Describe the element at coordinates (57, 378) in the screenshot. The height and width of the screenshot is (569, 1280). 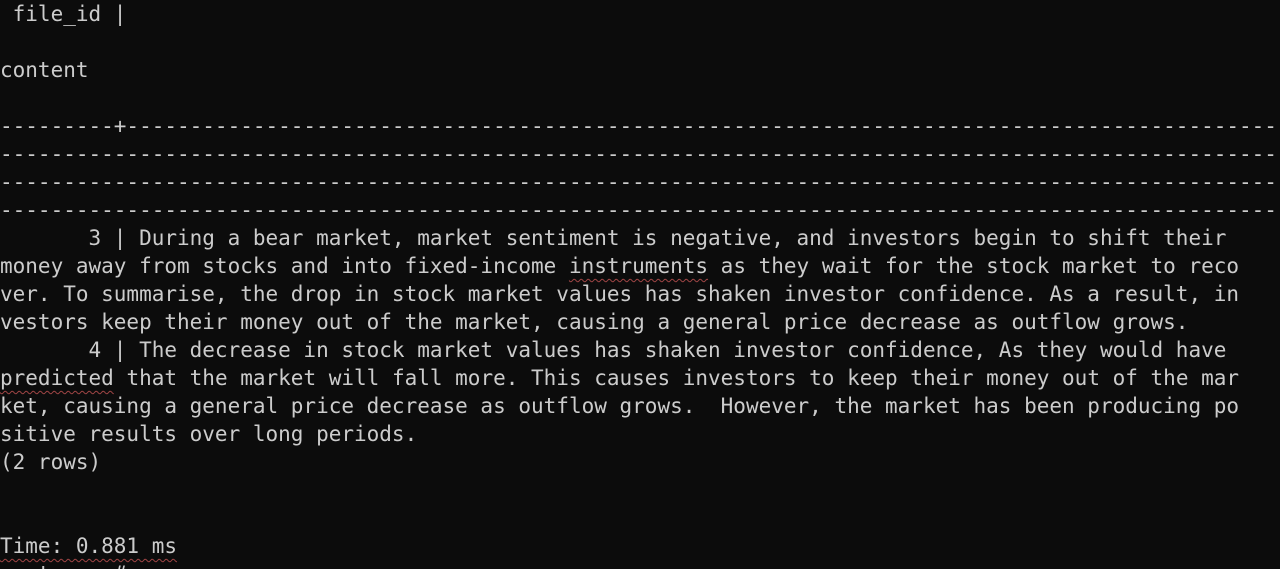
I see `spellcheck-underlined-word: predicted` at that location.